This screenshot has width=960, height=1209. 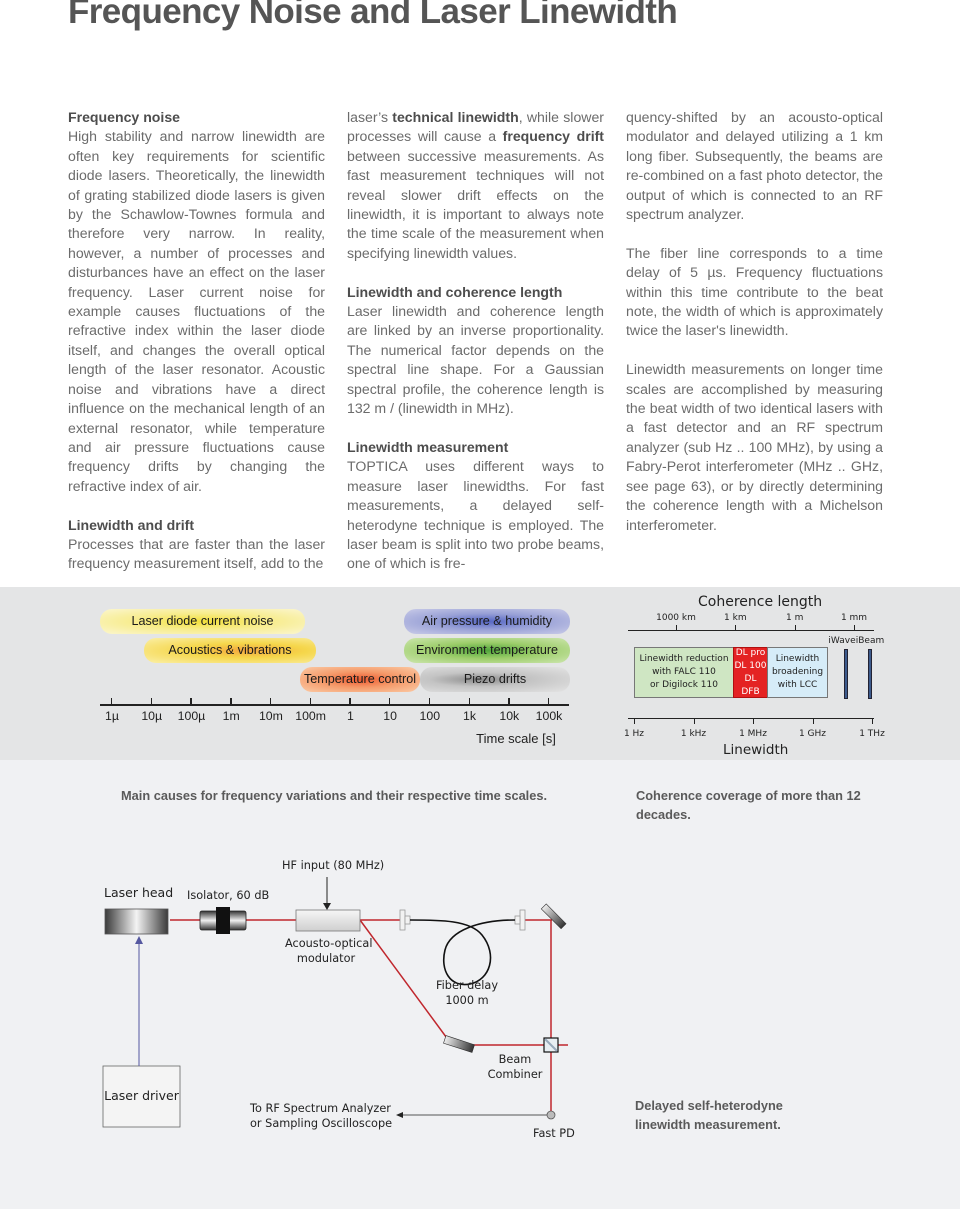 What do you see at coordinates (554, 1133) in the screenshot?
I see `label-fast-pd: Fast PD` at bounding box center [554, 1133].